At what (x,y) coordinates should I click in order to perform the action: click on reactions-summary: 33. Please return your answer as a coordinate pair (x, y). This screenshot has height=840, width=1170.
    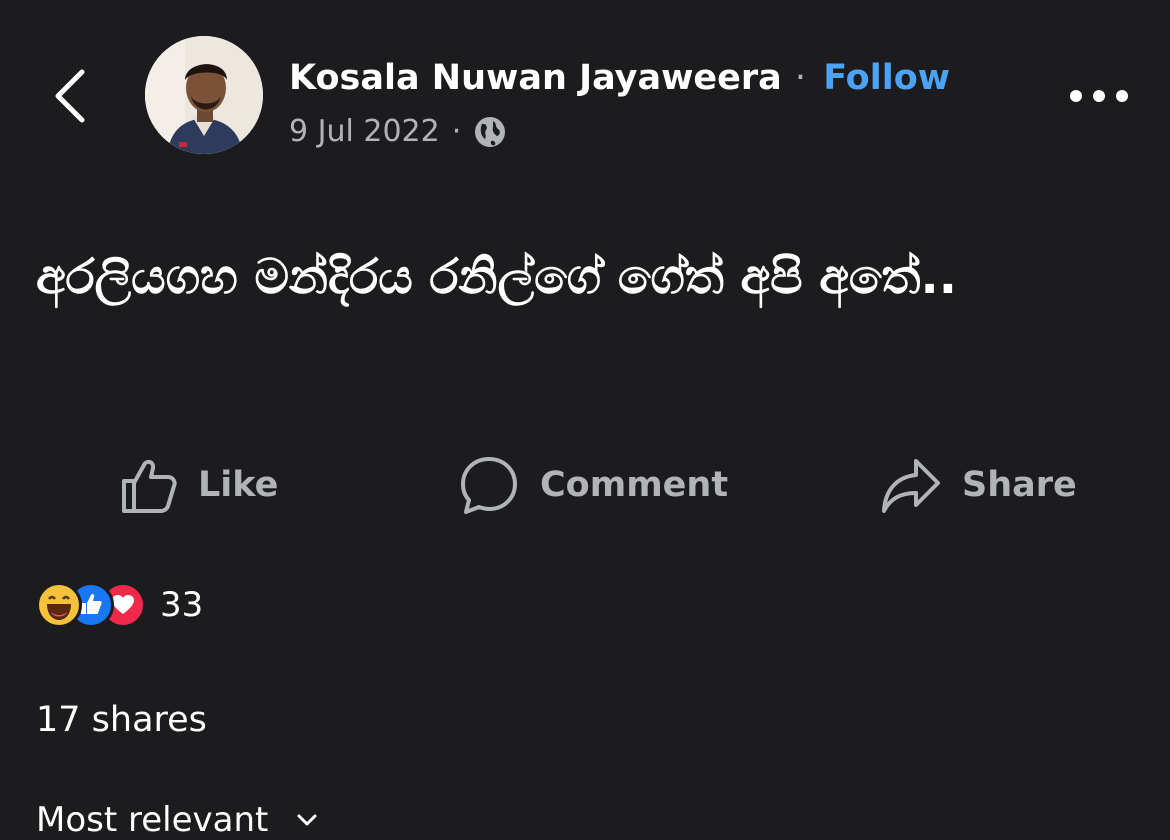
    Looking at the image, I should click on (119, 605).